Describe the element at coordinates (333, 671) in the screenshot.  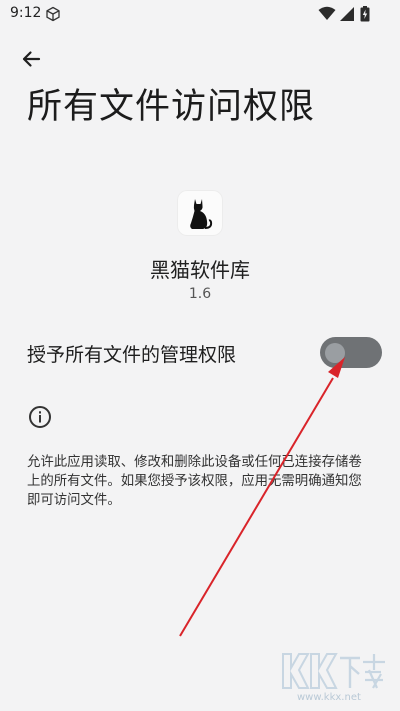
I see `watermark-logo` at that location.